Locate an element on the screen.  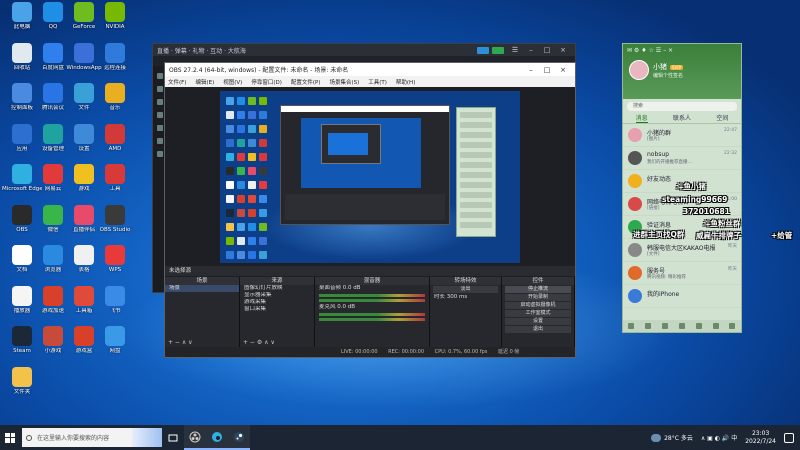
gift-icon is located at coordinates (160, 102).